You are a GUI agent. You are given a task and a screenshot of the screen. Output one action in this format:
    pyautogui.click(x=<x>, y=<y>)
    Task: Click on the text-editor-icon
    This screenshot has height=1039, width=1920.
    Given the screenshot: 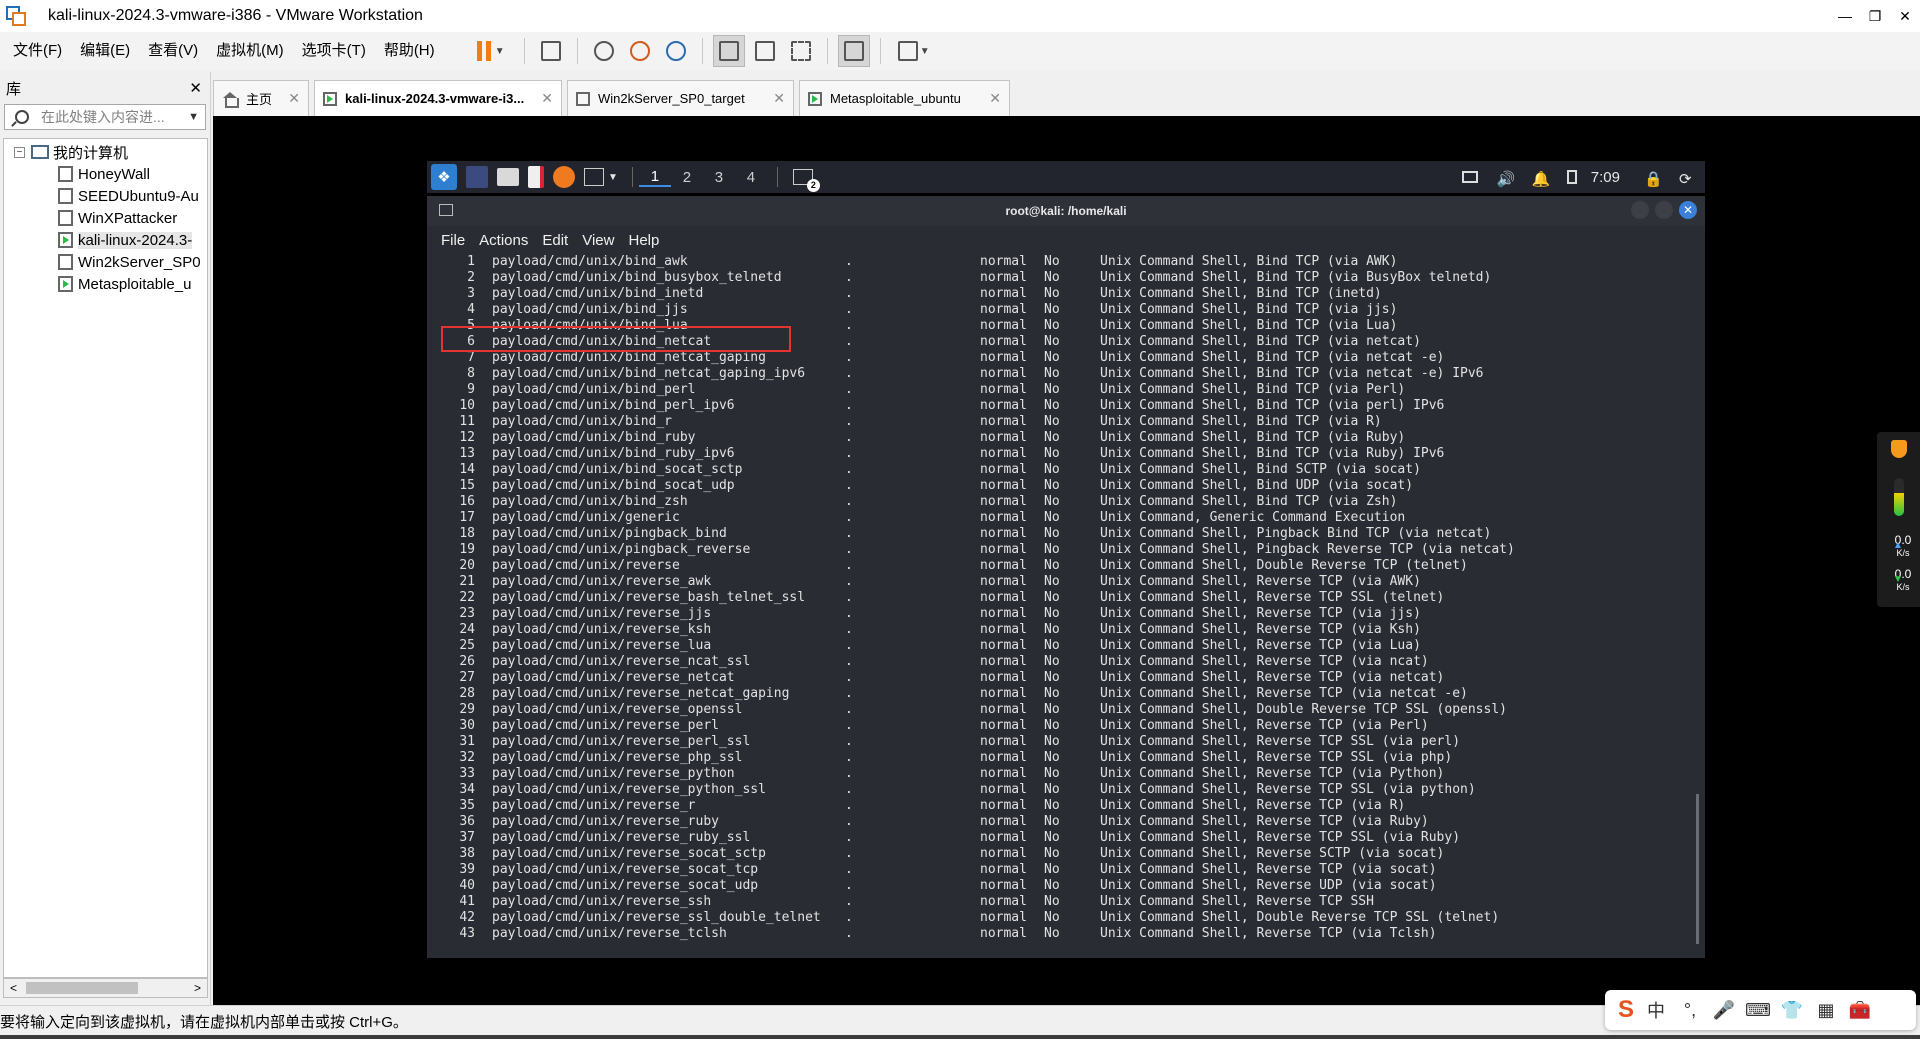 What is the action you would take?
    pyautogui.click(x=536, y=177)
    